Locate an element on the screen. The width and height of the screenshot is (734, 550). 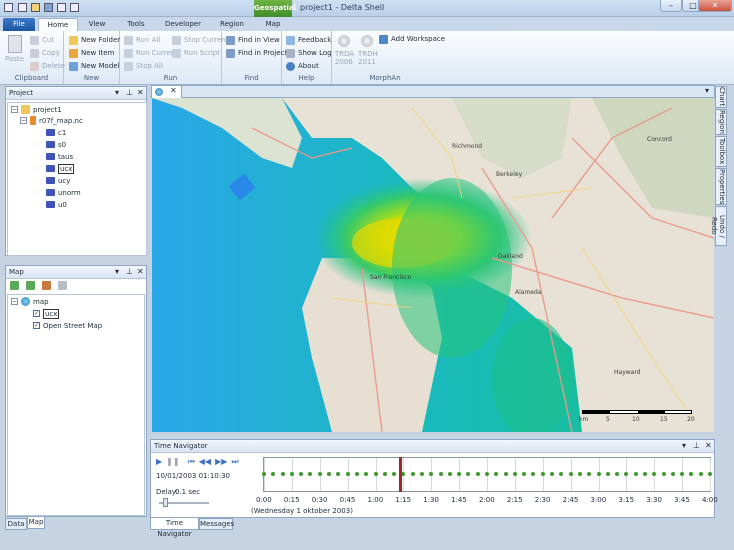
tab-map-panel: Map is located at coordinates (36, 523).